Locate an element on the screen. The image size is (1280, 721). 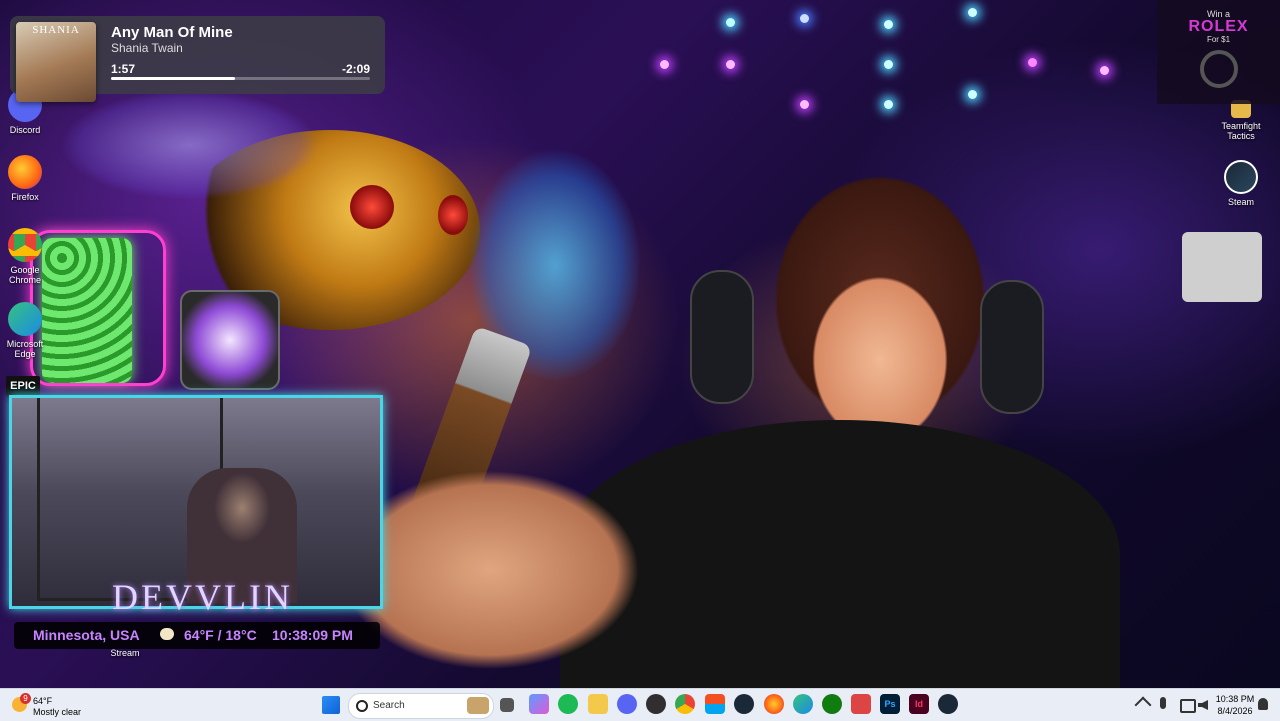
watch-icon is located at coordinates (1218, 69).